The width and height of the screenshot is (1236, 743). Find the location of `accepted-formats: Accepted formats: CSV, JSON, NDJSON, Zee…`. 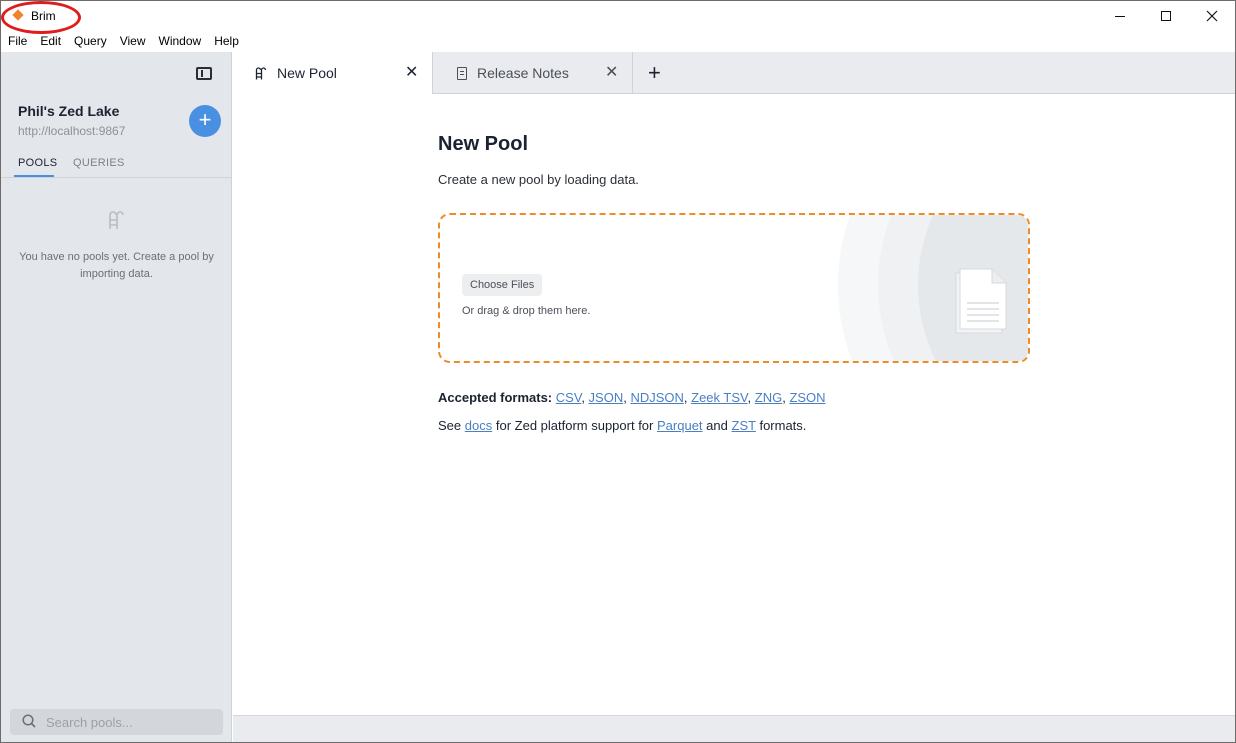

accepted-formats: Accepted formats: CSV, JSON, NDJSON, Zee… is located at coordinates (632, 397).